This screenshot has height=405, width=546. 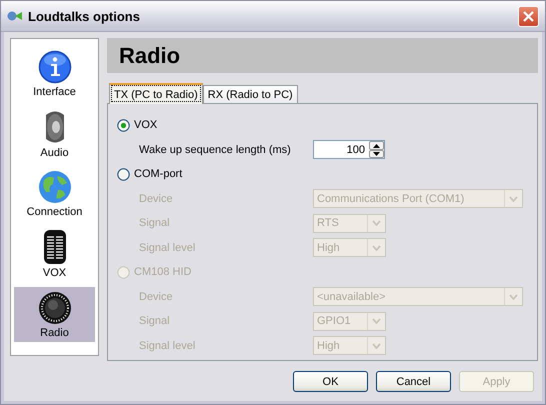 I want to click on sidebar-item: VOX, so click(x=54, y=254).